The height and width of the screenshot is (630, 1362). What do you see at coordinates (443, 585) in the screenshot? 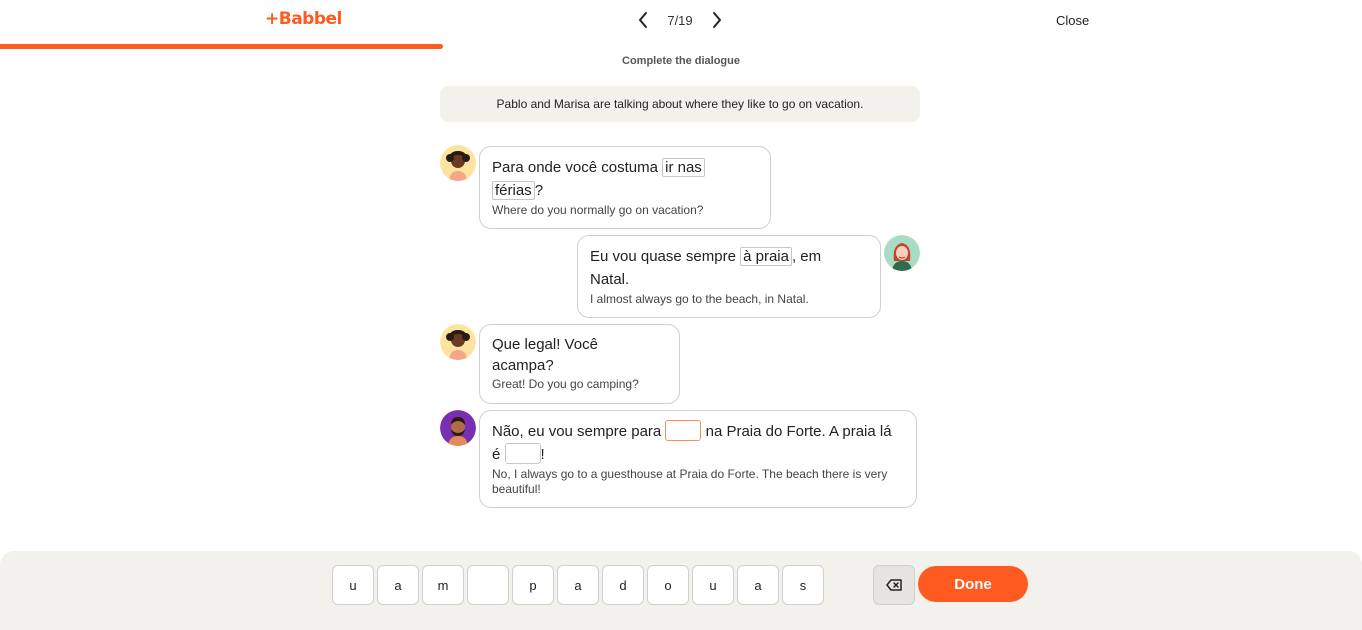
I see `letter-key: m` at bounding box center [443, 585].